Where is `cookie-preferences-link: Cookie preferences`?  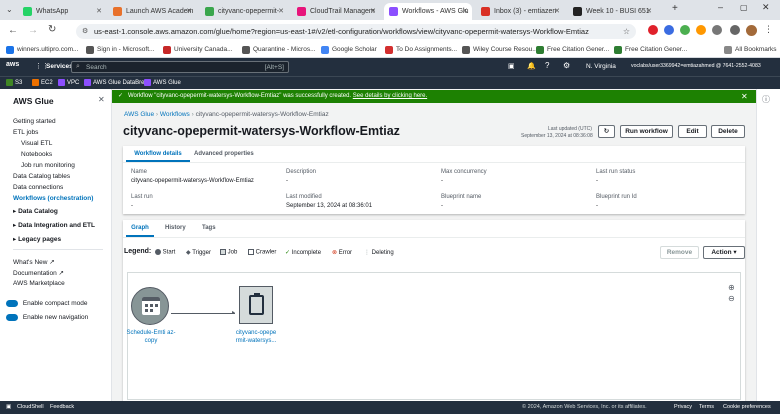
cookie-preferences-link: Cookie preferences is located at coordinates (747, 407).